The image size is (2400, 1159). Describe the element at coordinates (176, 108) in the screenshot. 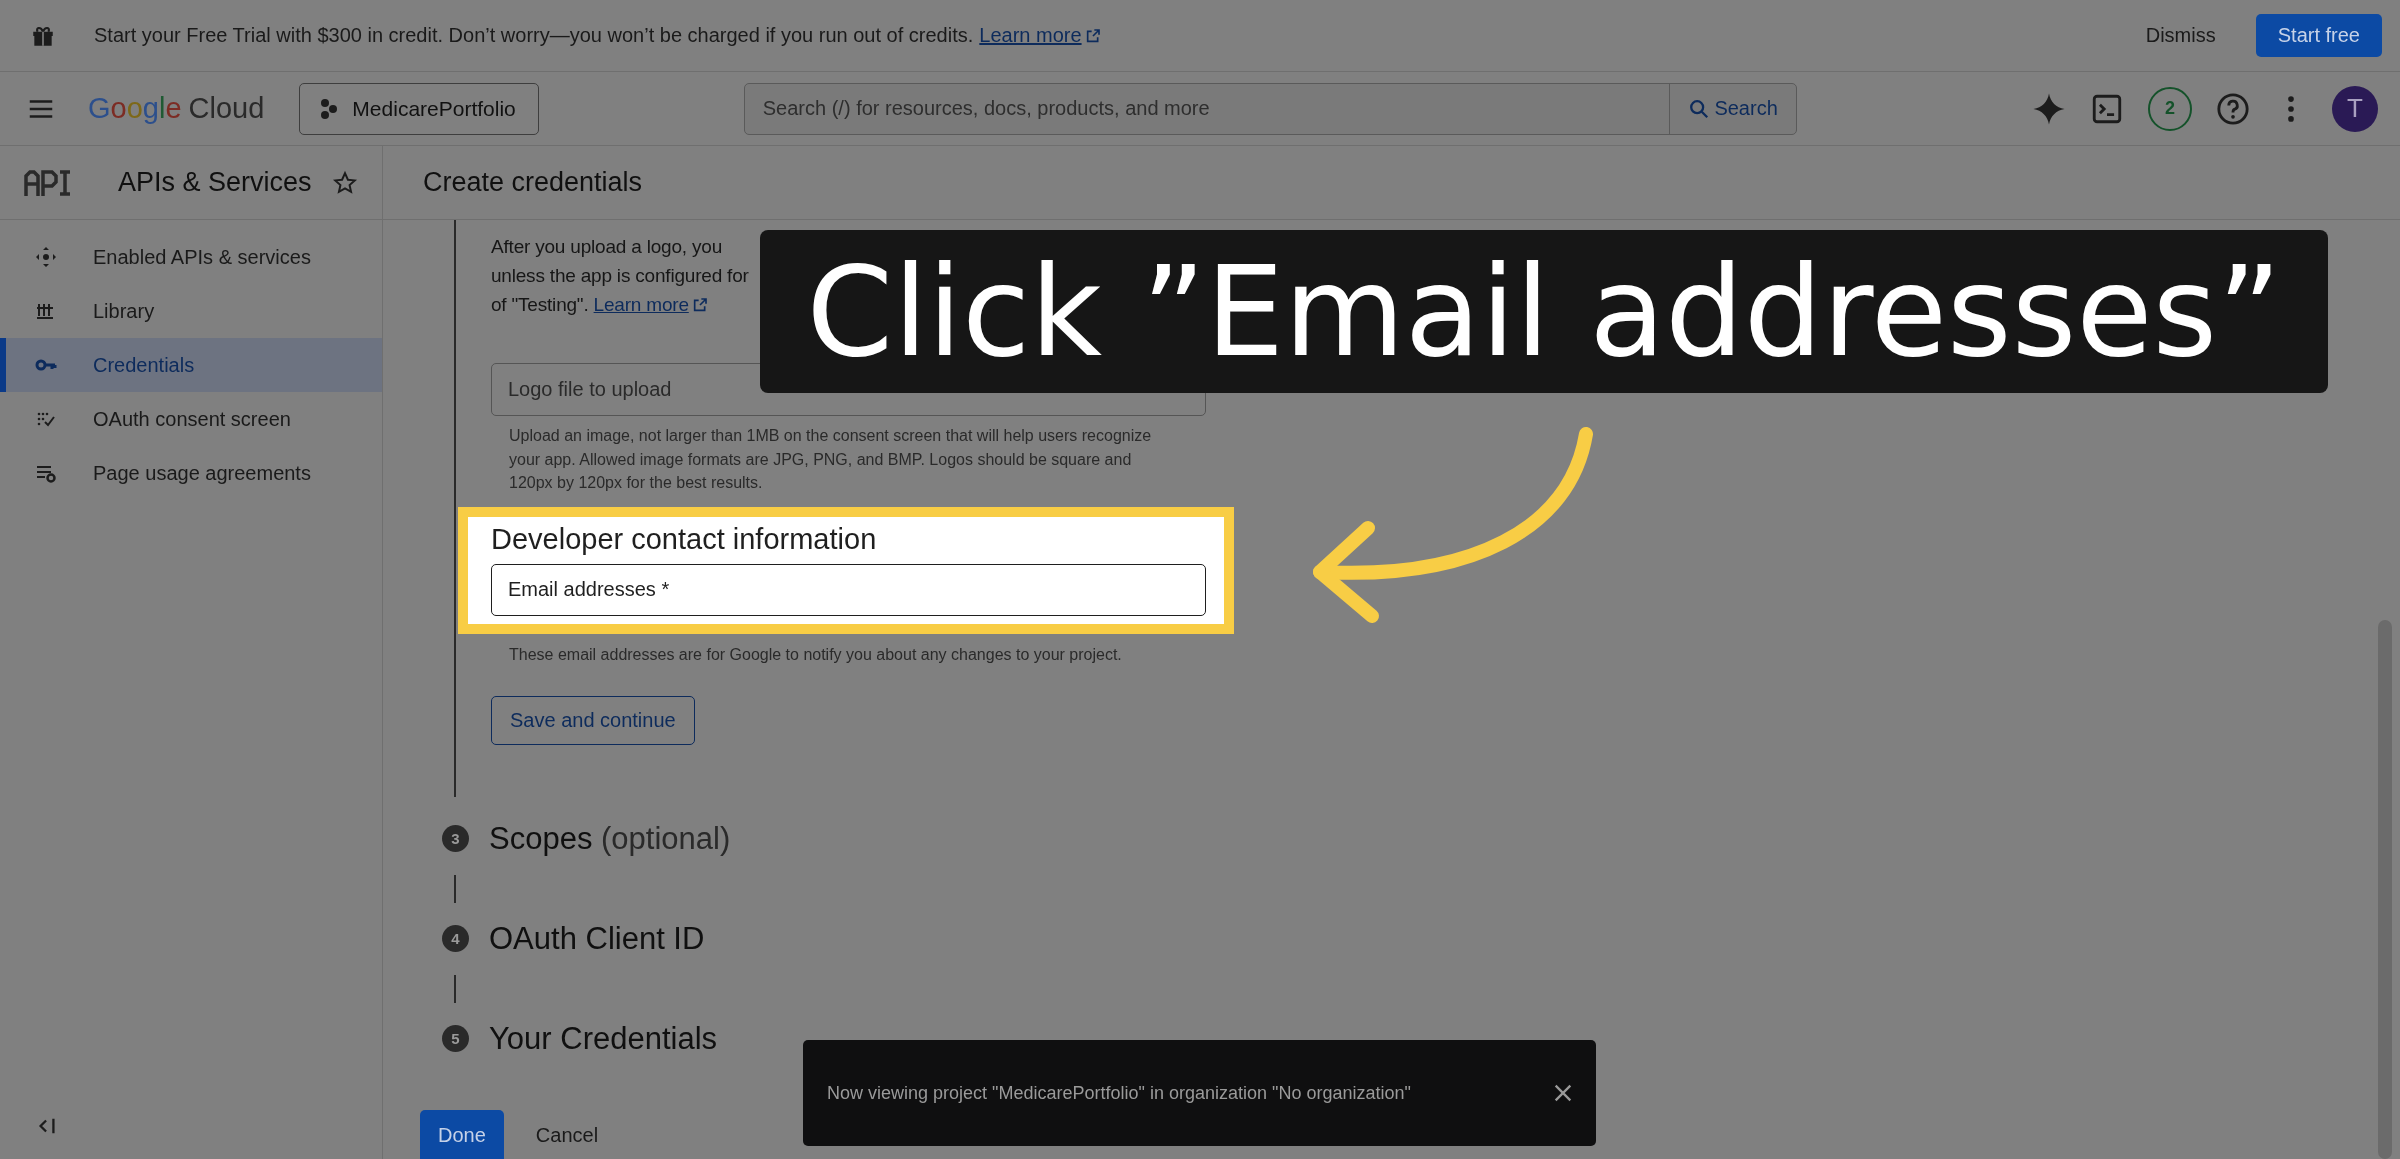

I see `google-cloud-logo: Google Cloud` at that location.